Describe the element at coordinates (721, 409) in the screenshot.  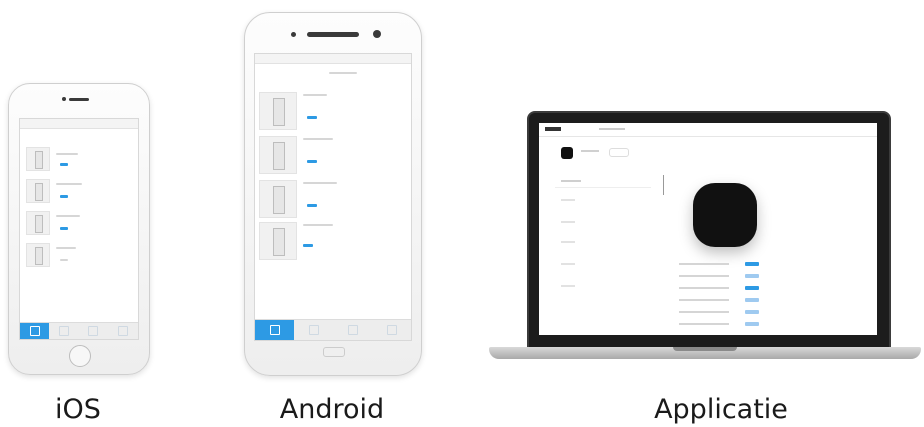
I see `caption-desktop-app: Applicatie` at that location.